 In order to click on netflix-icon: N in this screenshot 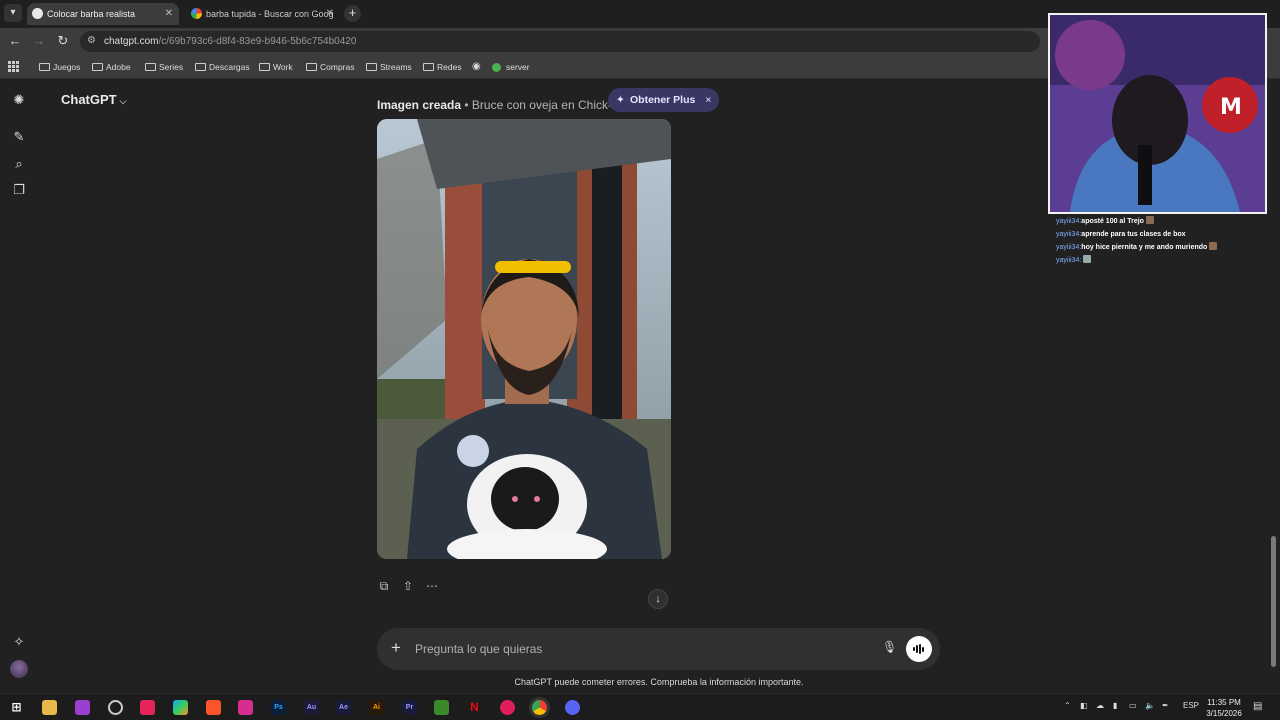, I will do `click(474, 707)`.